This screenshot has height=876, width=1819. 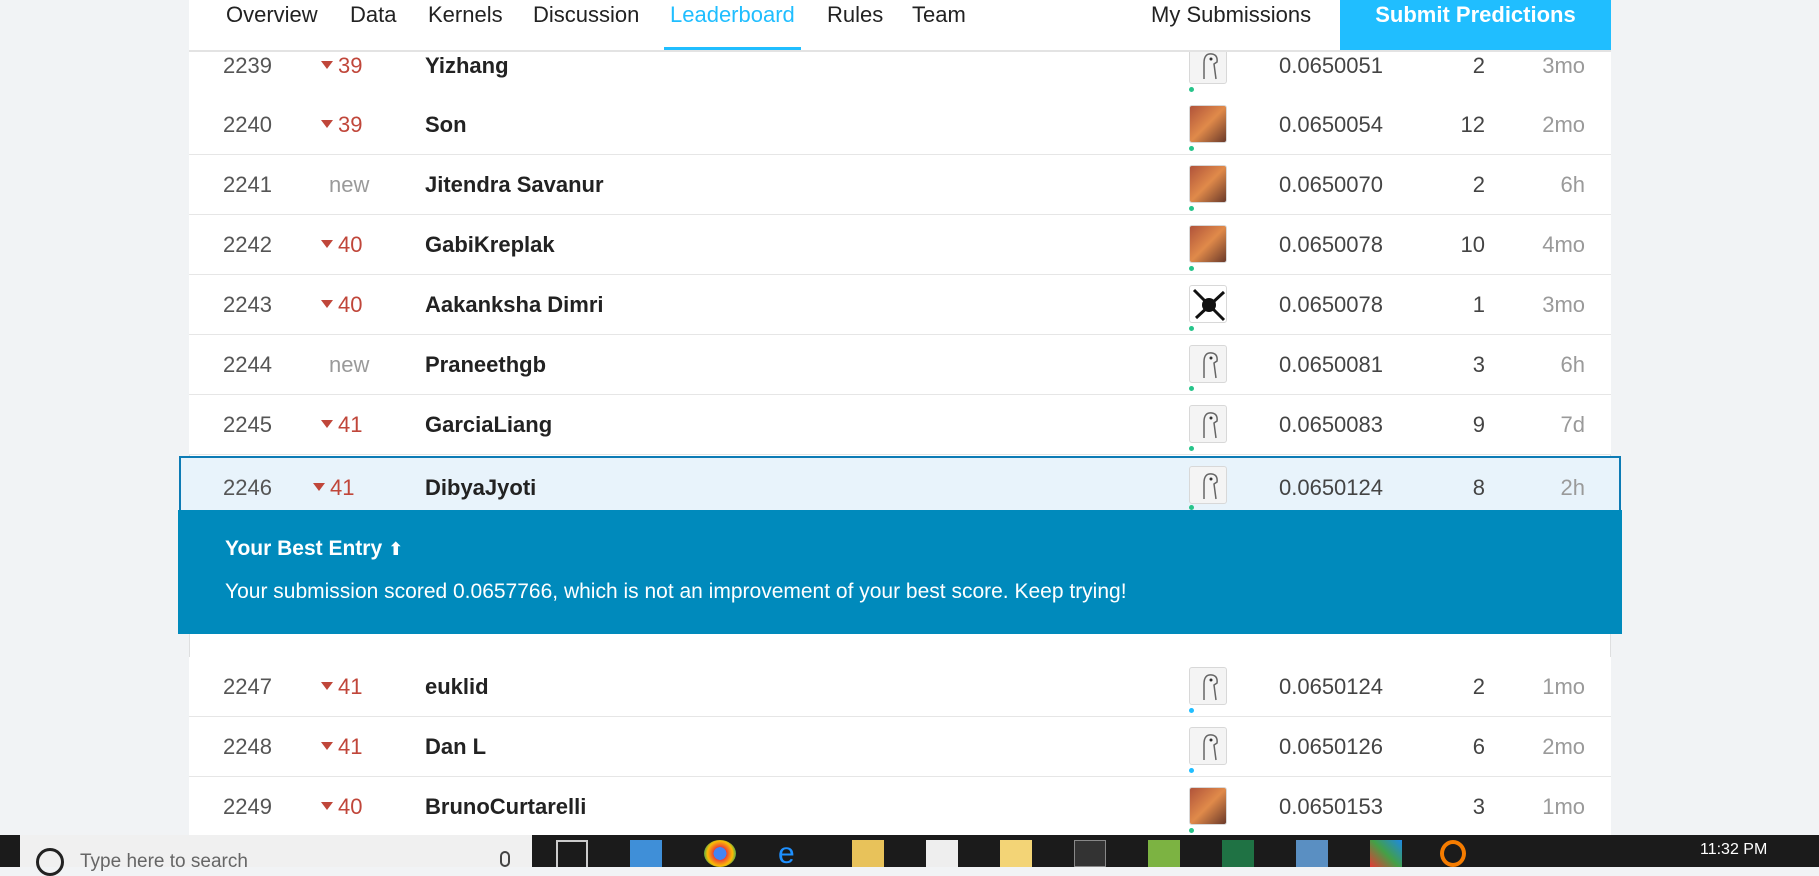 I want to click on table-row: 2247 41 euklid 0.0650124 2 1mo, so click(x=900, y=687).